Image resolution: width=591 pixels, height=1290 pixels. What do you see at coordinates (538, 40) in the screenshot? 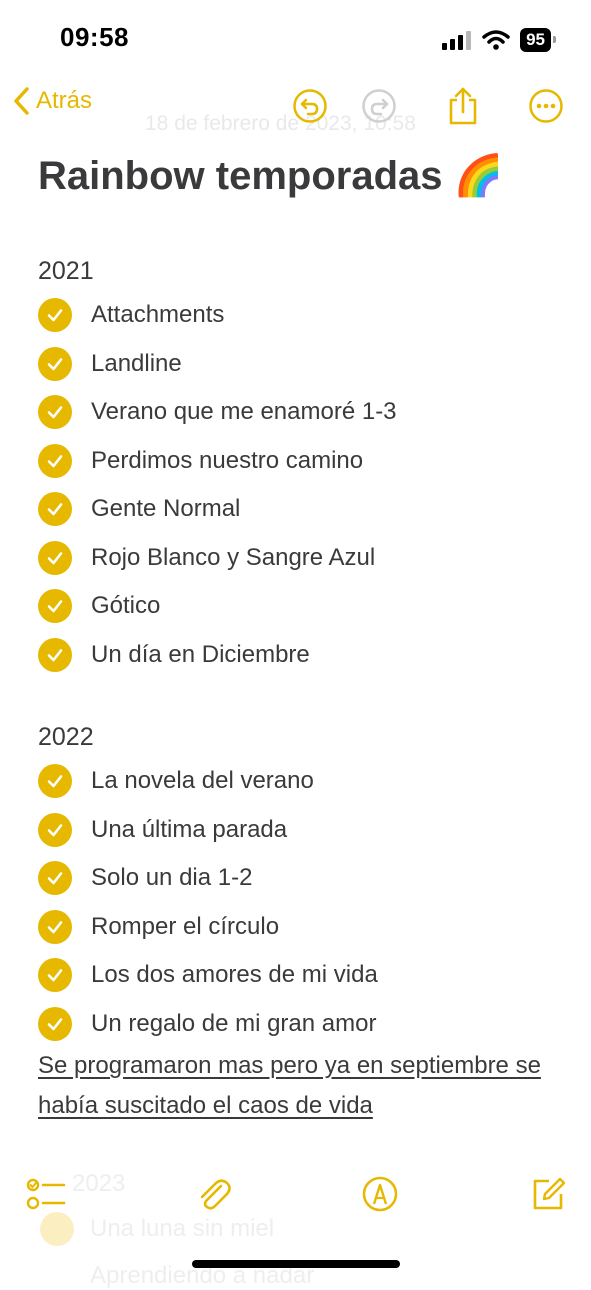
I see `battery-indicator: 95` at bounding box center [538, 40].